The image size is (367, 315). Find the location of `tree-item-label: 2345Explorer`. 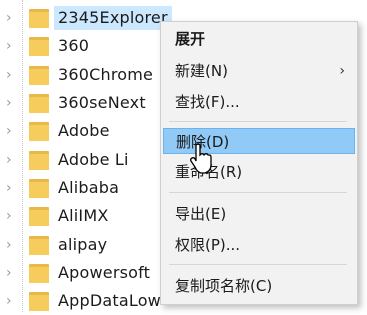

tree-item-label: 2345Explorer is located at coordinates (113, 17).